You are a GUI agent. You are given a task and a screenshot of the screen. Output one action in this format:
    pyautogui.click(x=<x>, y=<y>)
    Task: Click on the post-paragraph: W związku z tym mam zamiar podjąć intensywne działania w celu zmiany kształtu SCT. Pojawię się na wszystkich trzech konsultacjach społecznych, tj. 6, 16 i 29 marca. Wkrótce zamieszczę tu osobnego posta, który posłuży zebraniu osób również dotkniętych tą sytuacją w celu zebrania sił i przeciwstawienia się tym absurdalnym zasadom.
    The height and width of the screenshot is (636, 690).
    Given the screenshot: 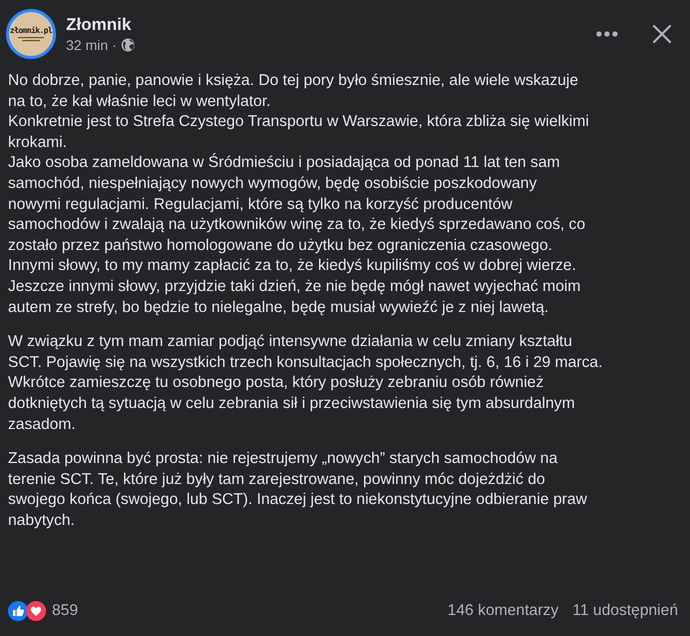 What is the action you would take?
    pyautogui.click(x=306, y=383)
    